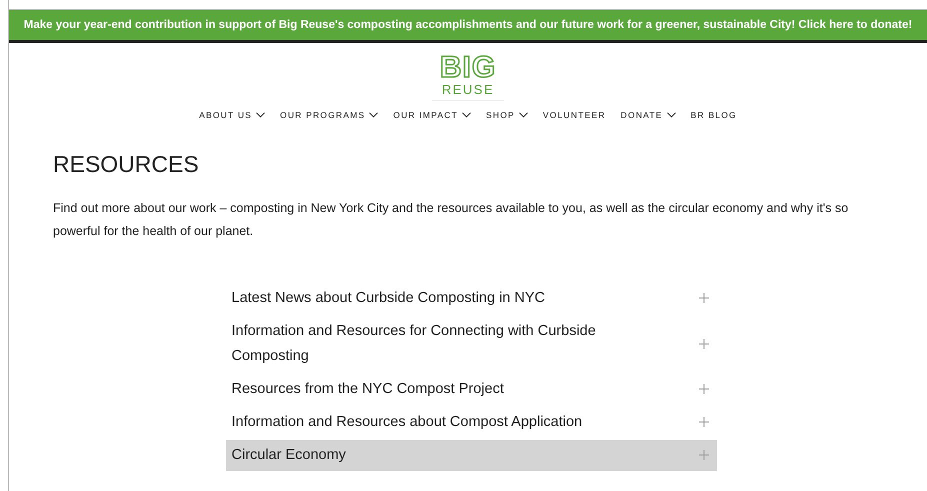 The image size is (927, 491). What do you see at coordinates (471, 389) in the screenshot?
I see `accordion-header: Resources from the NYC Compost Project` at bounding box center [471, 389].